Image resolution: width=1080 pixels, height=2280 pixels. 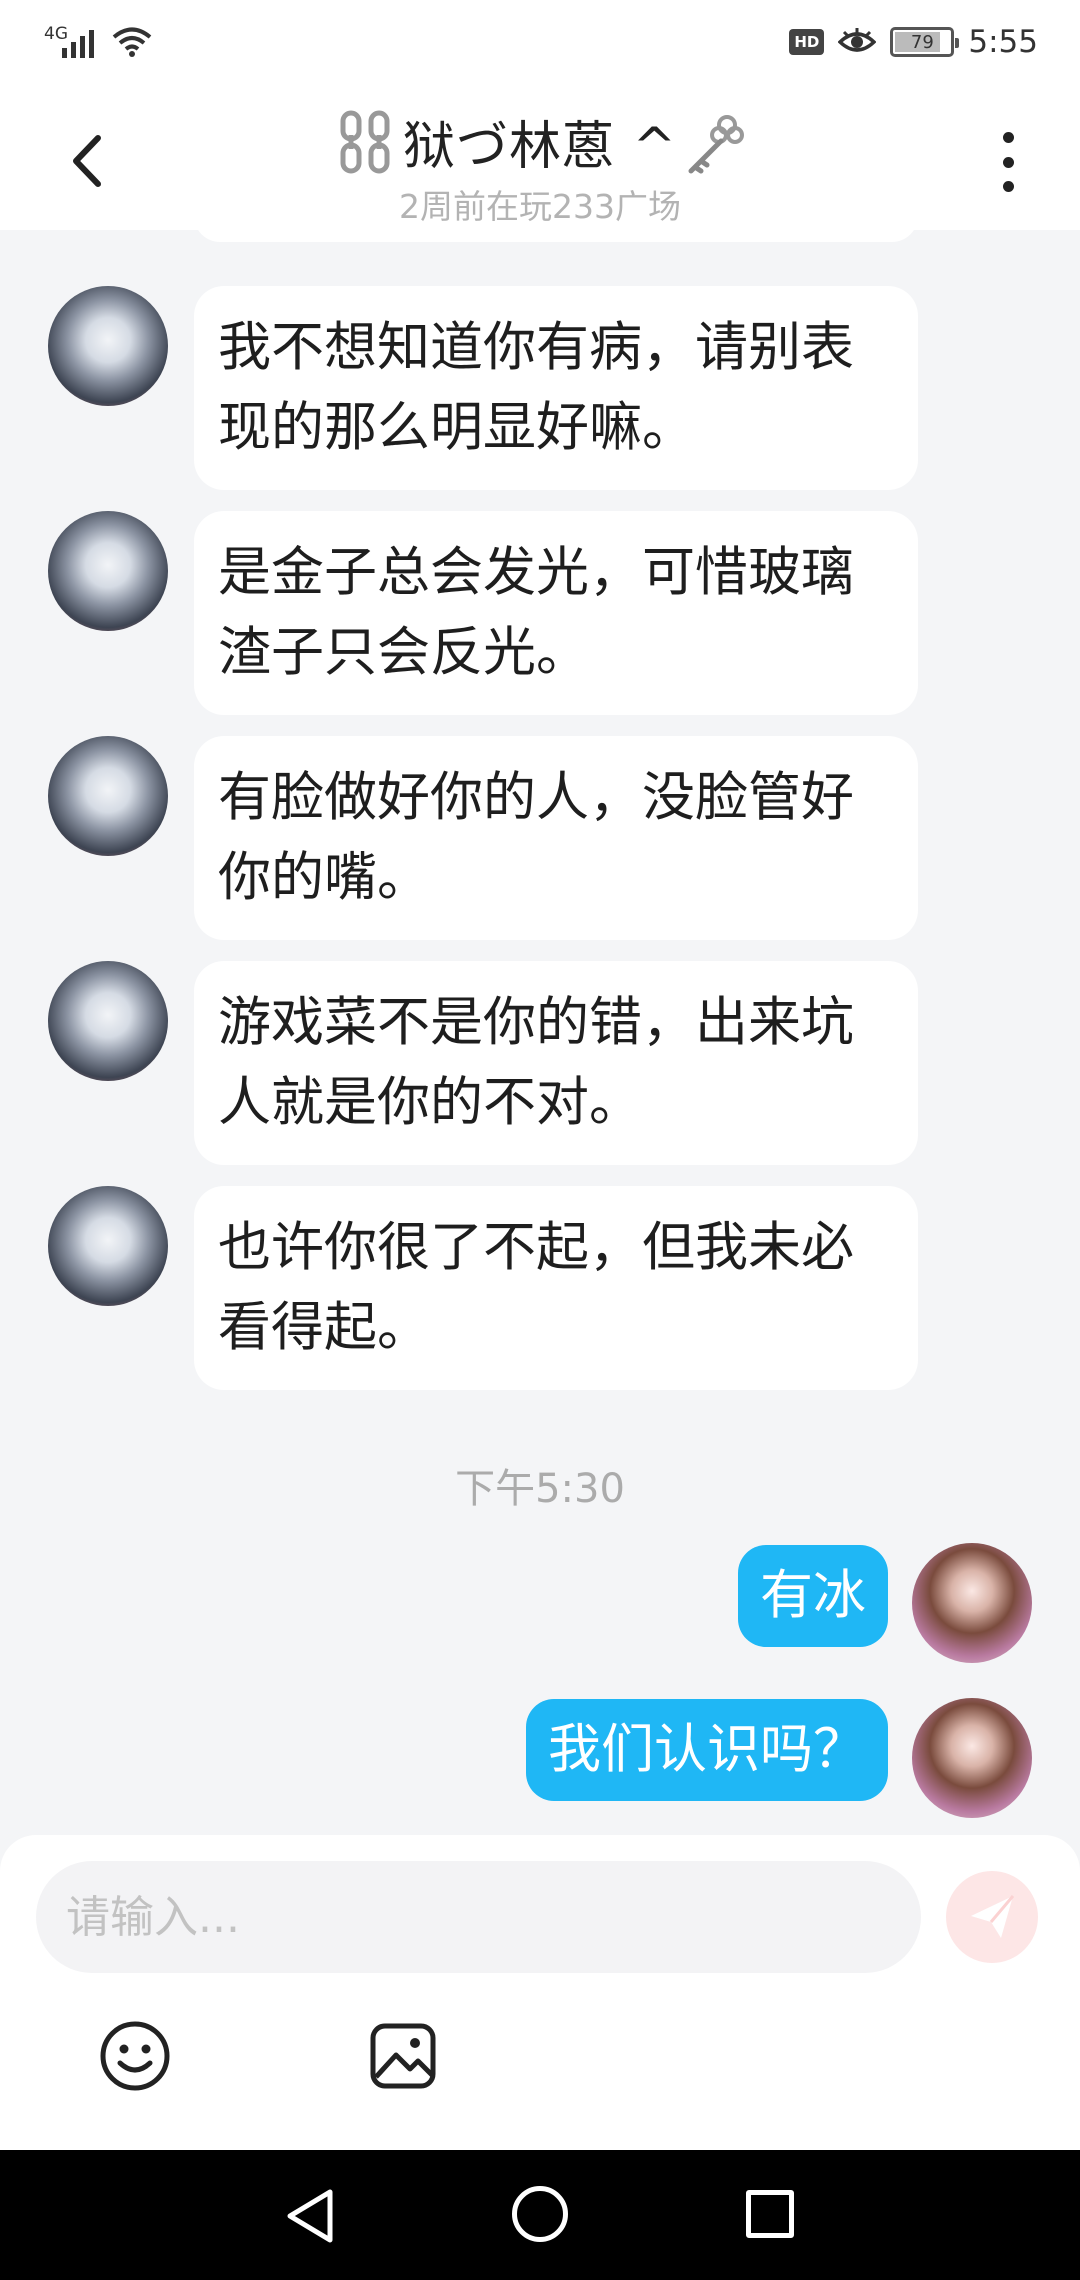 I want to click on title-row: 狱づ林蒽 ^, so click(x=540, y=141).